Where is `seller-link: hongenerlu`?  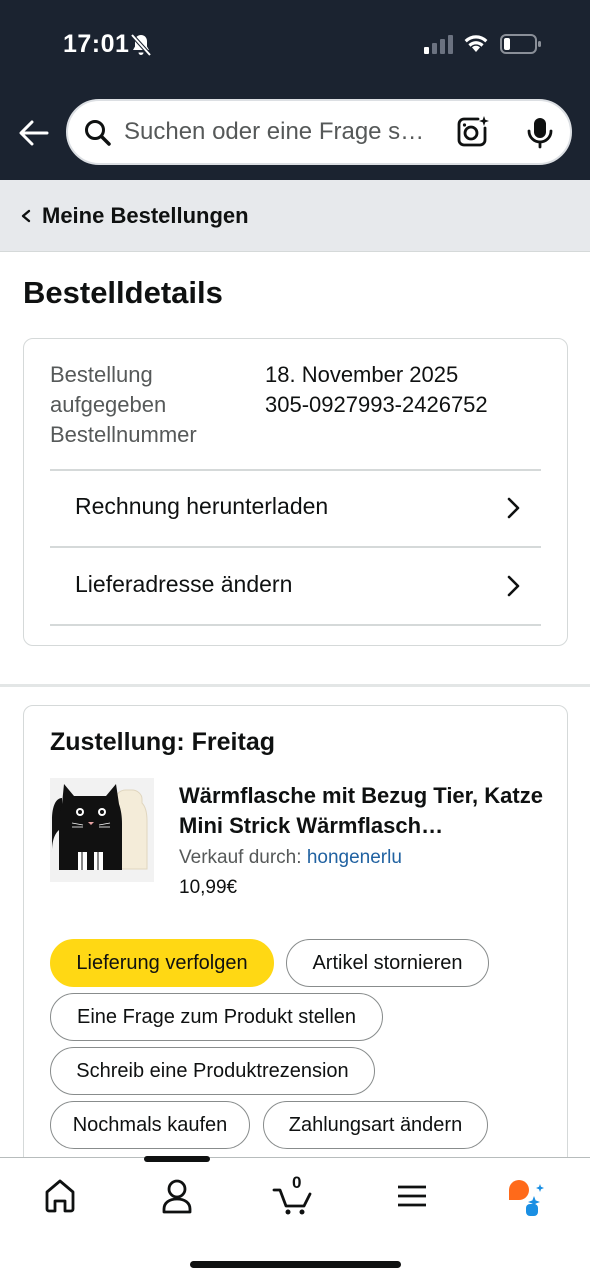
seller-link: hongenerlu is located at coordinates (354, 857).